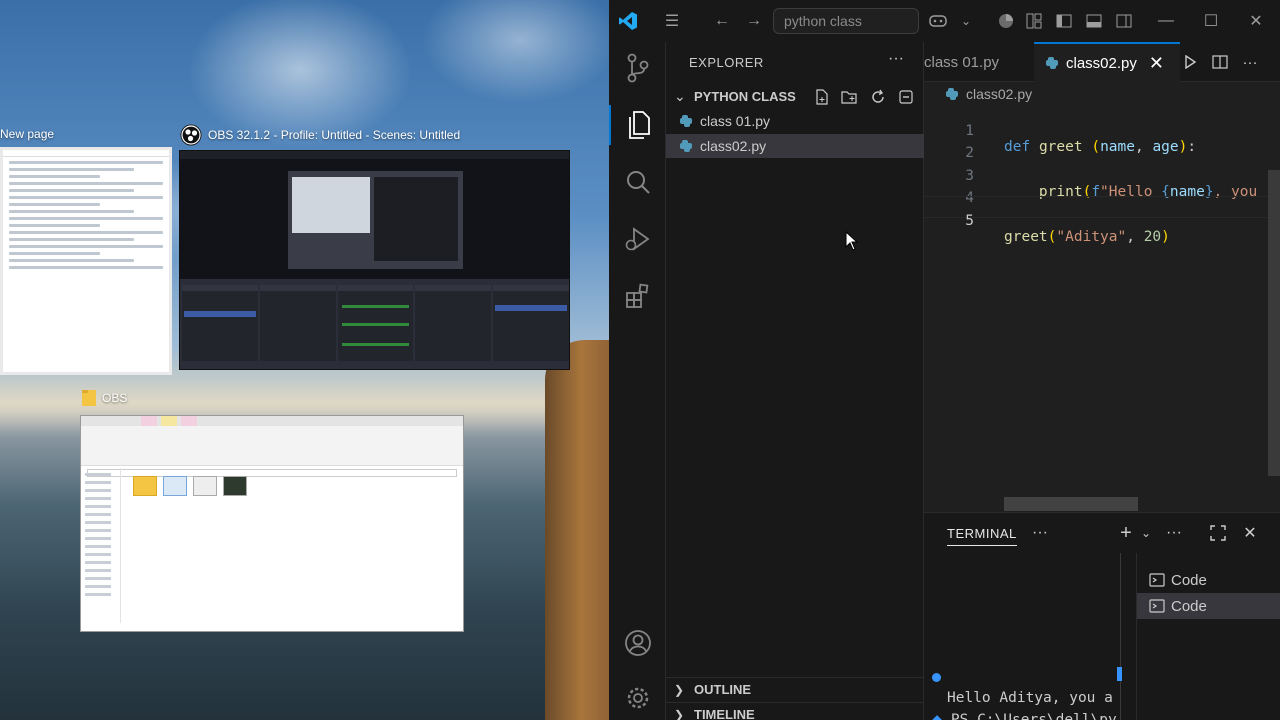 This screenshot has width=1280, height=720. Describe the element at coordinates (637, 296) in the screenshot. I see `extensions-icon` at that location.